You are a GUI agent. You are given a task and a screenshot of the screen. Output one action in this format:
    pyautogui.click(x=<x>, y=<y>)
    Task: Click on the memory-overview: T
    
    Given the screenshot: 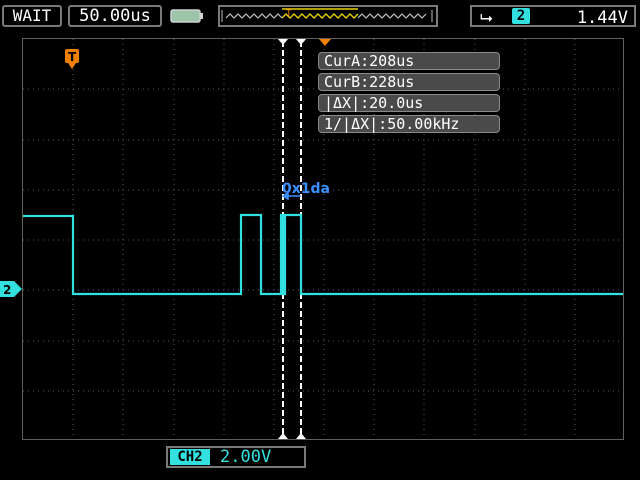 What is the action you would take?
    pyautogui.click(x=328, y=16)
    